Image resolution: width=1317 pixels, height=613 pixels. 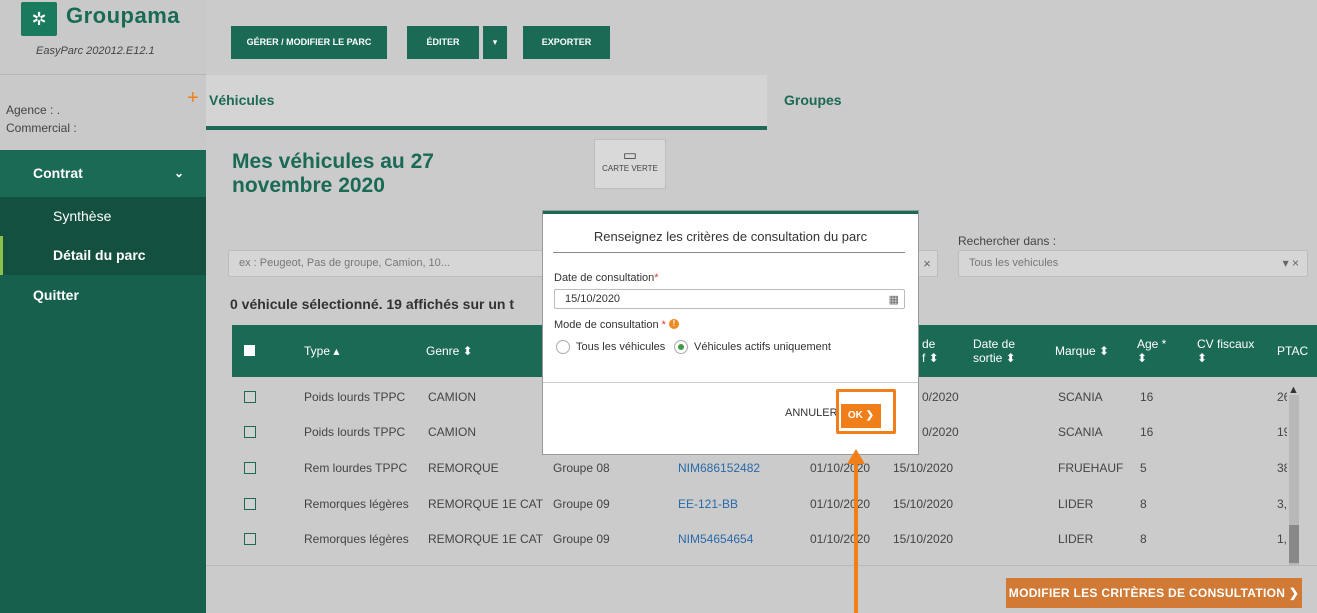 I want to click on logo-area: ✲ Groupama EasyParc 202012.E12.1, so click(x=103, y=37).